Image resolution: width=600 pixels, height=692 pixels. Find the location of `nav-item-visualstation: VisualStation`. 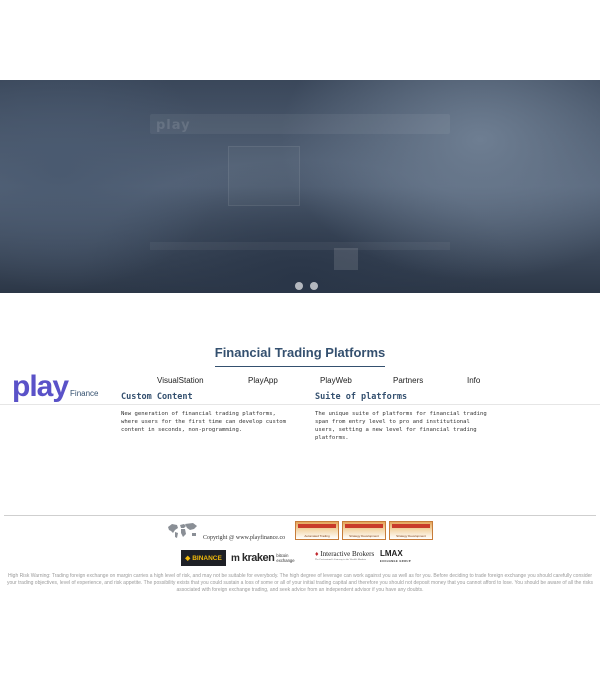

nav-item-visualstation: VisualStation is located at coordinates (180, 380).